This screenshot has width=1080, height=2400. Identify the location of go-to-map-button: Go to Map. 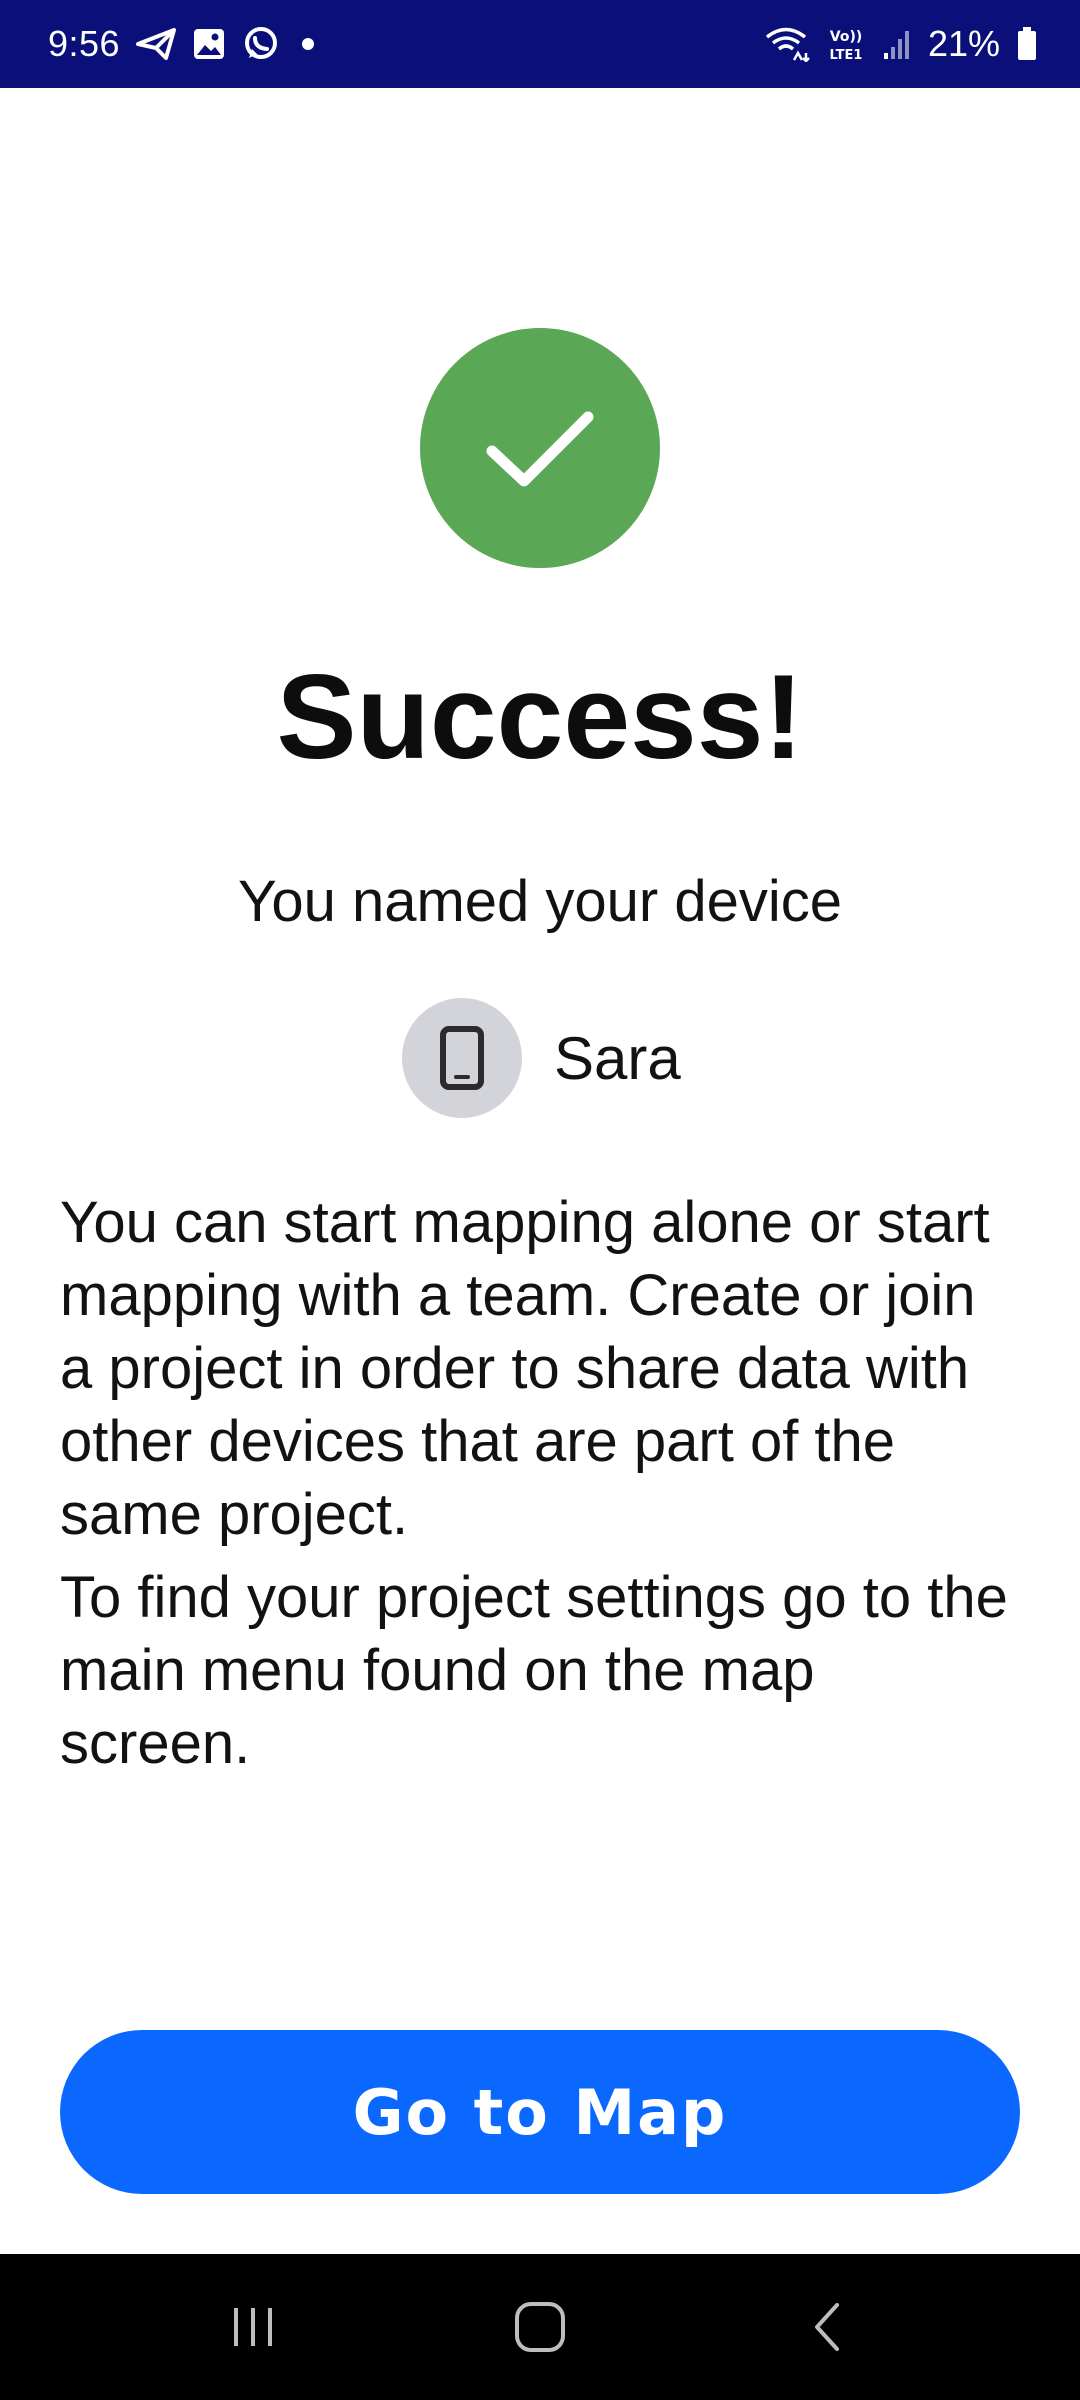
(540, 2112).